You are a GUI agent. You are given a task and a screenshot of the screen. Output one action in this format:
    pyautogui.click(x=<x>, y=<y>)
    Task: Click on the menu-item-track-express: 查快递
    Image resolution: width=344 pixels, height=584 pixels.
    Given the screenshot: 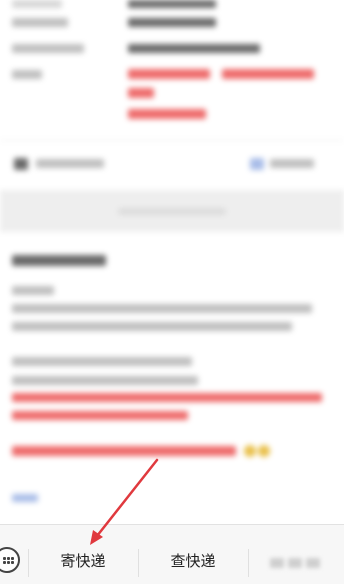 What is the action you would take?
    pyautogui.click(x=193, y=561)
    